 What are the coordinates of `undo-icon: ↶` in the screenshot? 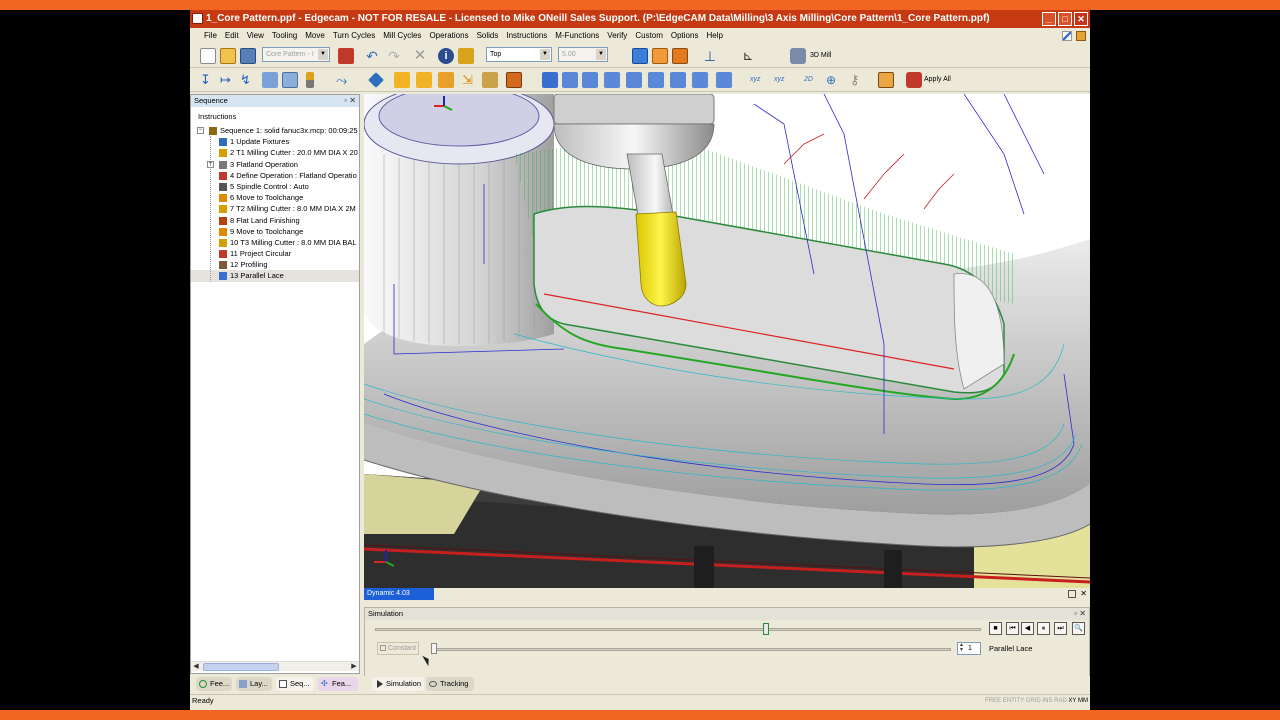 It's located at (372, 56).